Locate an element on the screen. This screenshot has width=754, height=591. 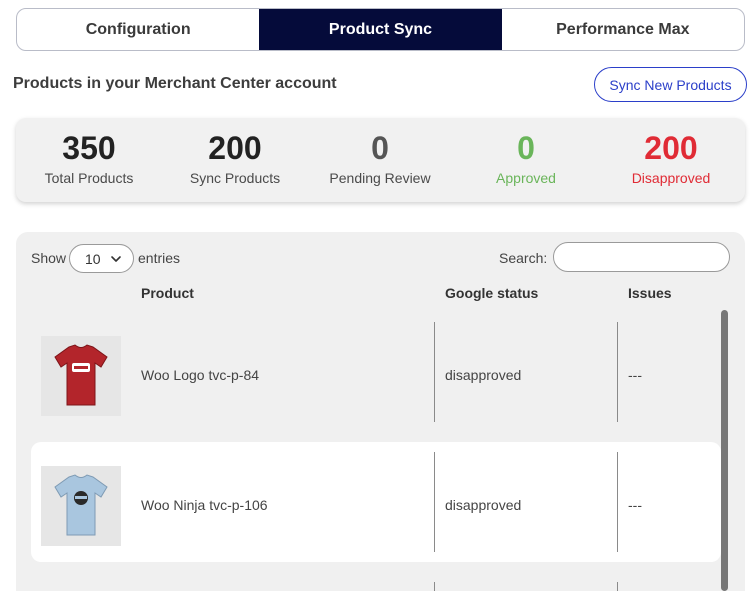
product-name: Woo Logo tvc-p-84 is located at coordinates (200, 375).